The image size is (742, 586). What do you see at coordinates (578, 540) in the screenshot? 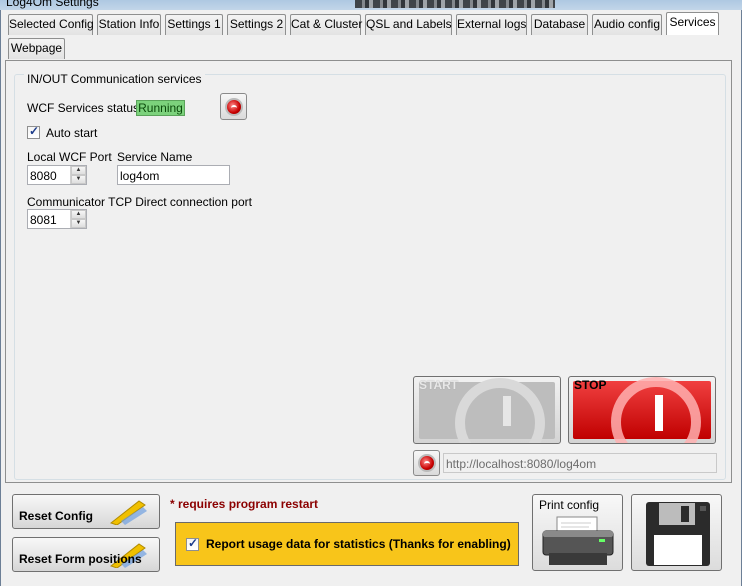
I see `printer-icon` at bounding box center [578, 540].